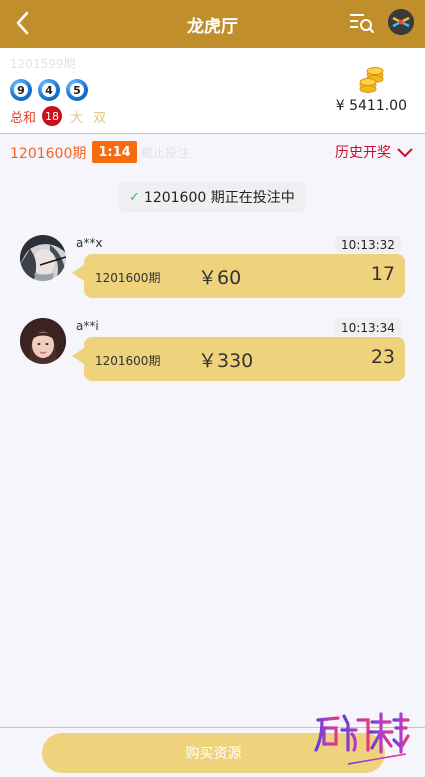 This screenshot has height=777, width=425. Describe the element at coordinates (165, 153) in the screenshot. I see `closing-note: 截止投注` at that location.